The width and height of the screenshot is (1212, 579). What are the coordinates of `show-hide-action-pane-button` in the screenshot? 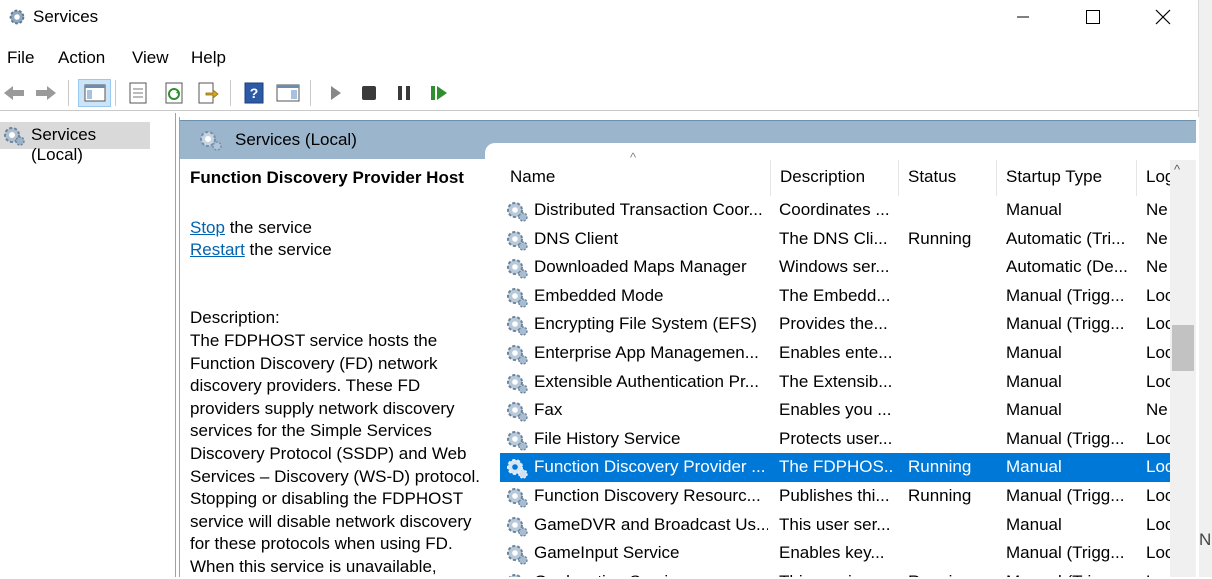 It's located at (288, 93).